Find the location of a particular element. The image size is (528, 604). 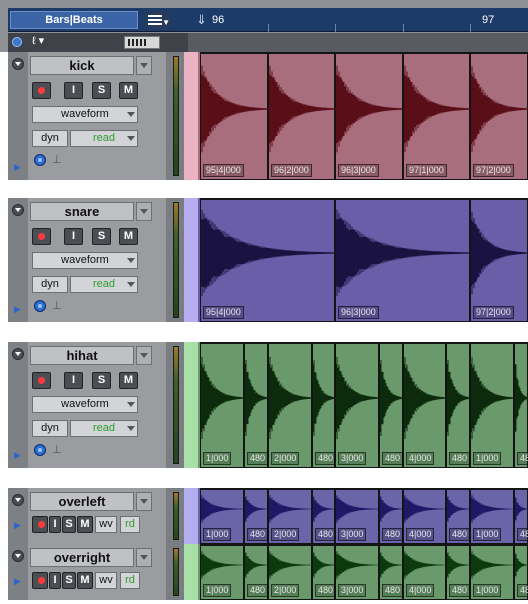

ruler-menu-button: ▼ is located at coordinates (158, 20).